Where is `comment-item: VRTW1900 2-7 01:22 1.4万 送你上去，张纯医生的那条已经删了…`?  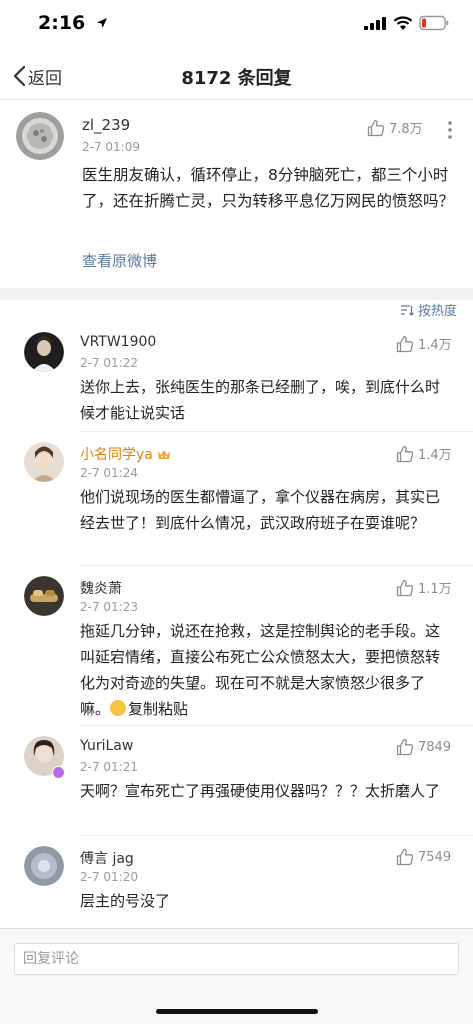
comment-item: VRTW1900 2-7 01:22 1.4万 送你上去，张纯医生的那条已经删了… is located at coordinates (236, 377).